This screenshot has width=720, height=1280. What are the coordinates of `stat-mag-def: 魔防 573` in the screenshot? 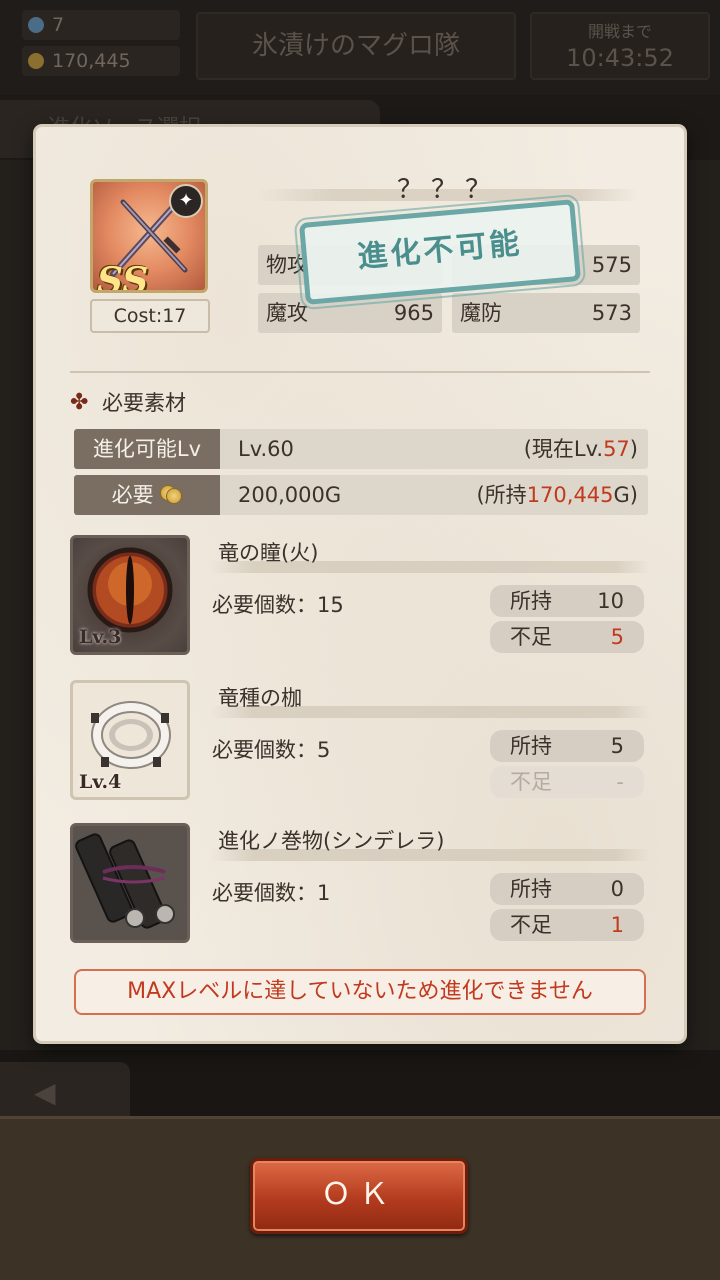 It's located at (546, 313).